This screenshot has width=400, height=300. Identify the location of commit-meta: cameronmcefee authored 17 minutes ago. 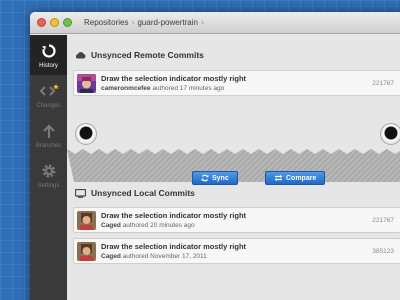
(162, 88).